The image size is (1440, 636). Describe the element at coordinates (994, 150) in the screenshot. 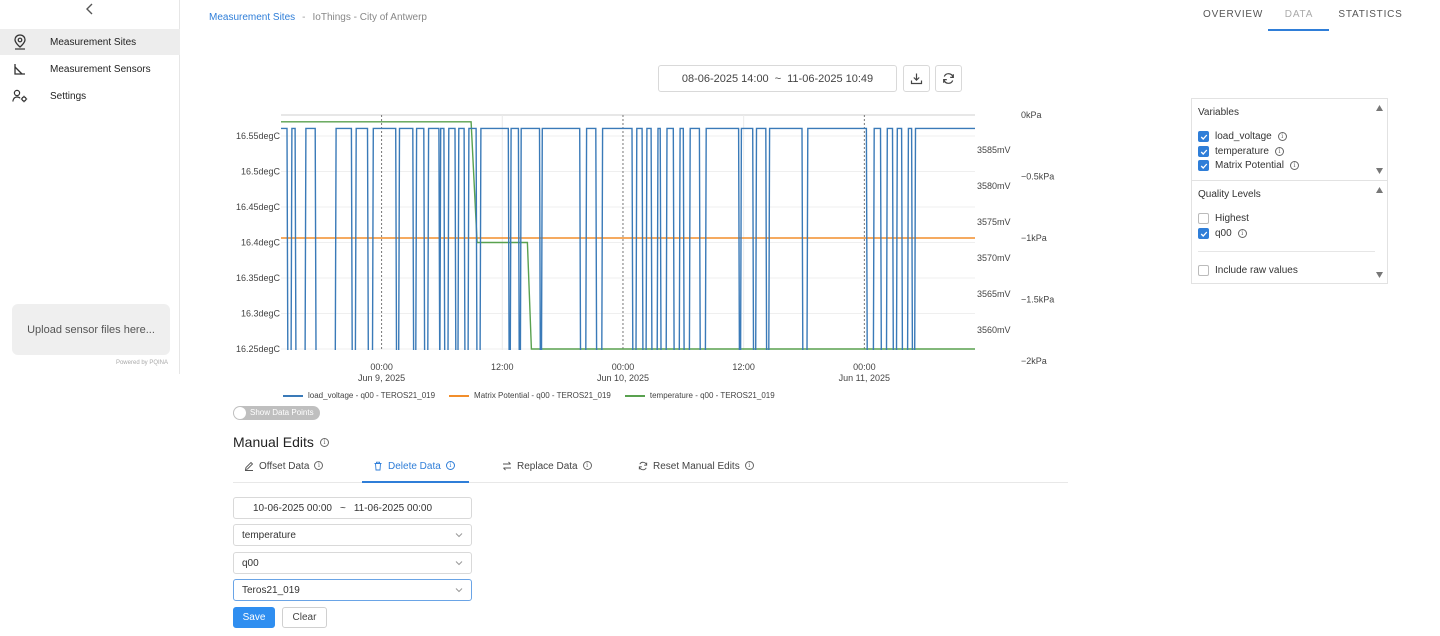

I see `y-tick-label-mv: 3585mV` at that location.